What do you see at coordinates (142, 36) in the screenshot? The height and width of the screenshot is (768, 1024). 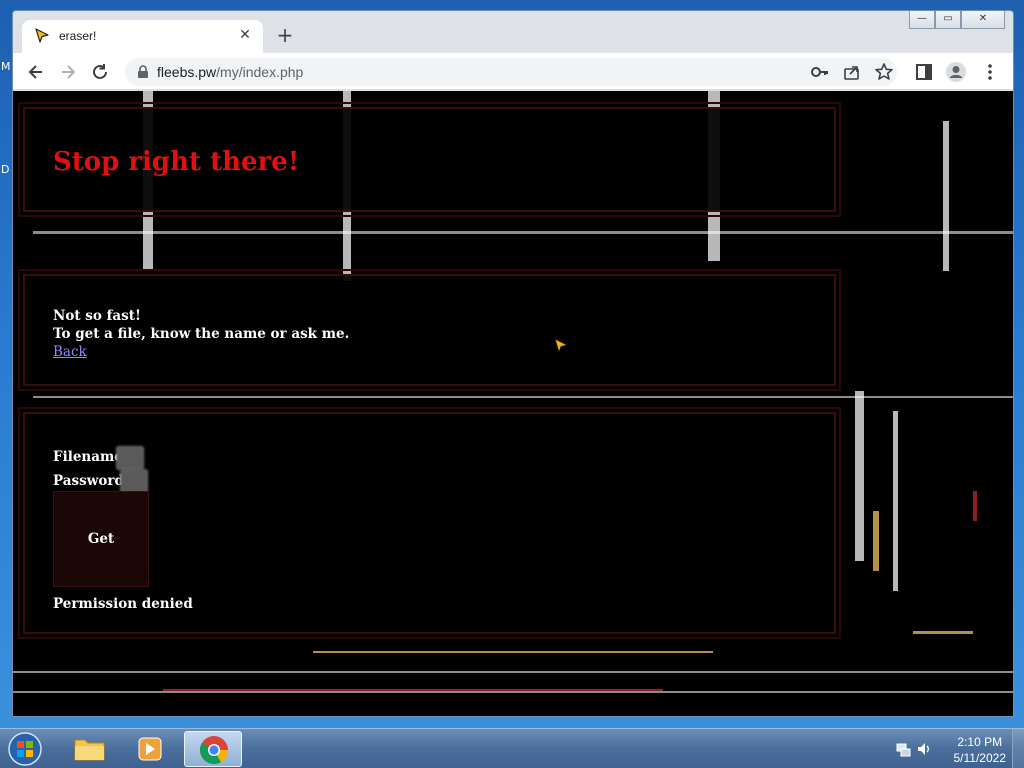 I see `browser-tab: eraser! ✕` at bounding box center [142, 36].